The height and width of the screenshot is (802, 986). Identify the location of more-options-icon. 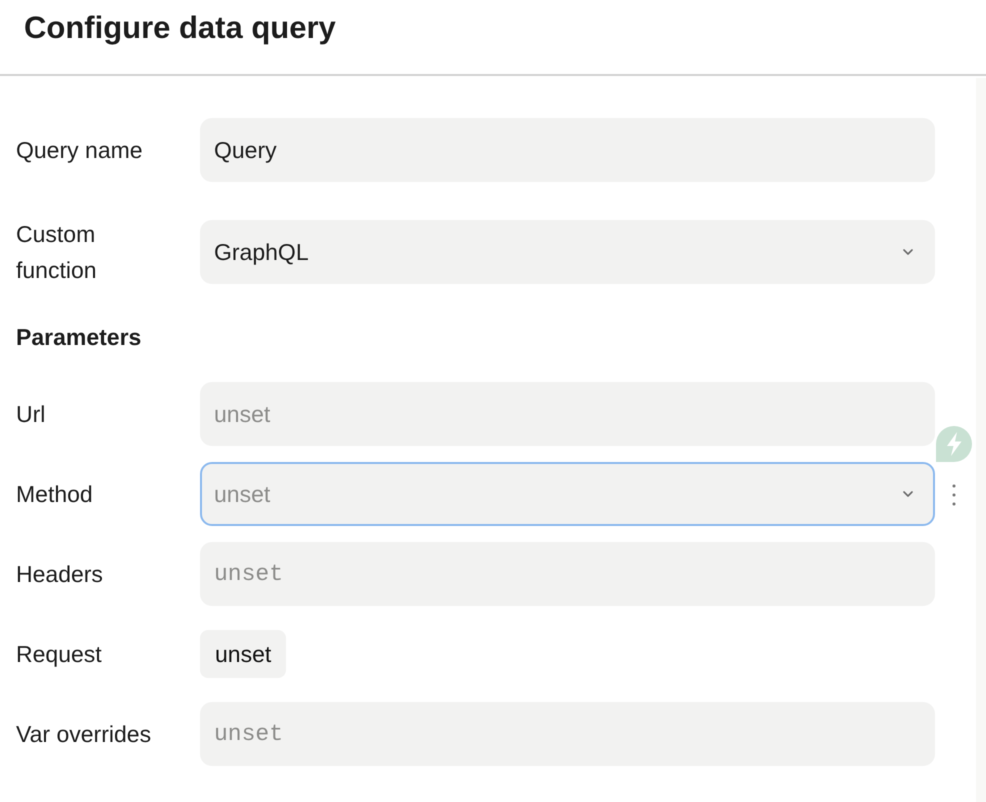
(954, 495).